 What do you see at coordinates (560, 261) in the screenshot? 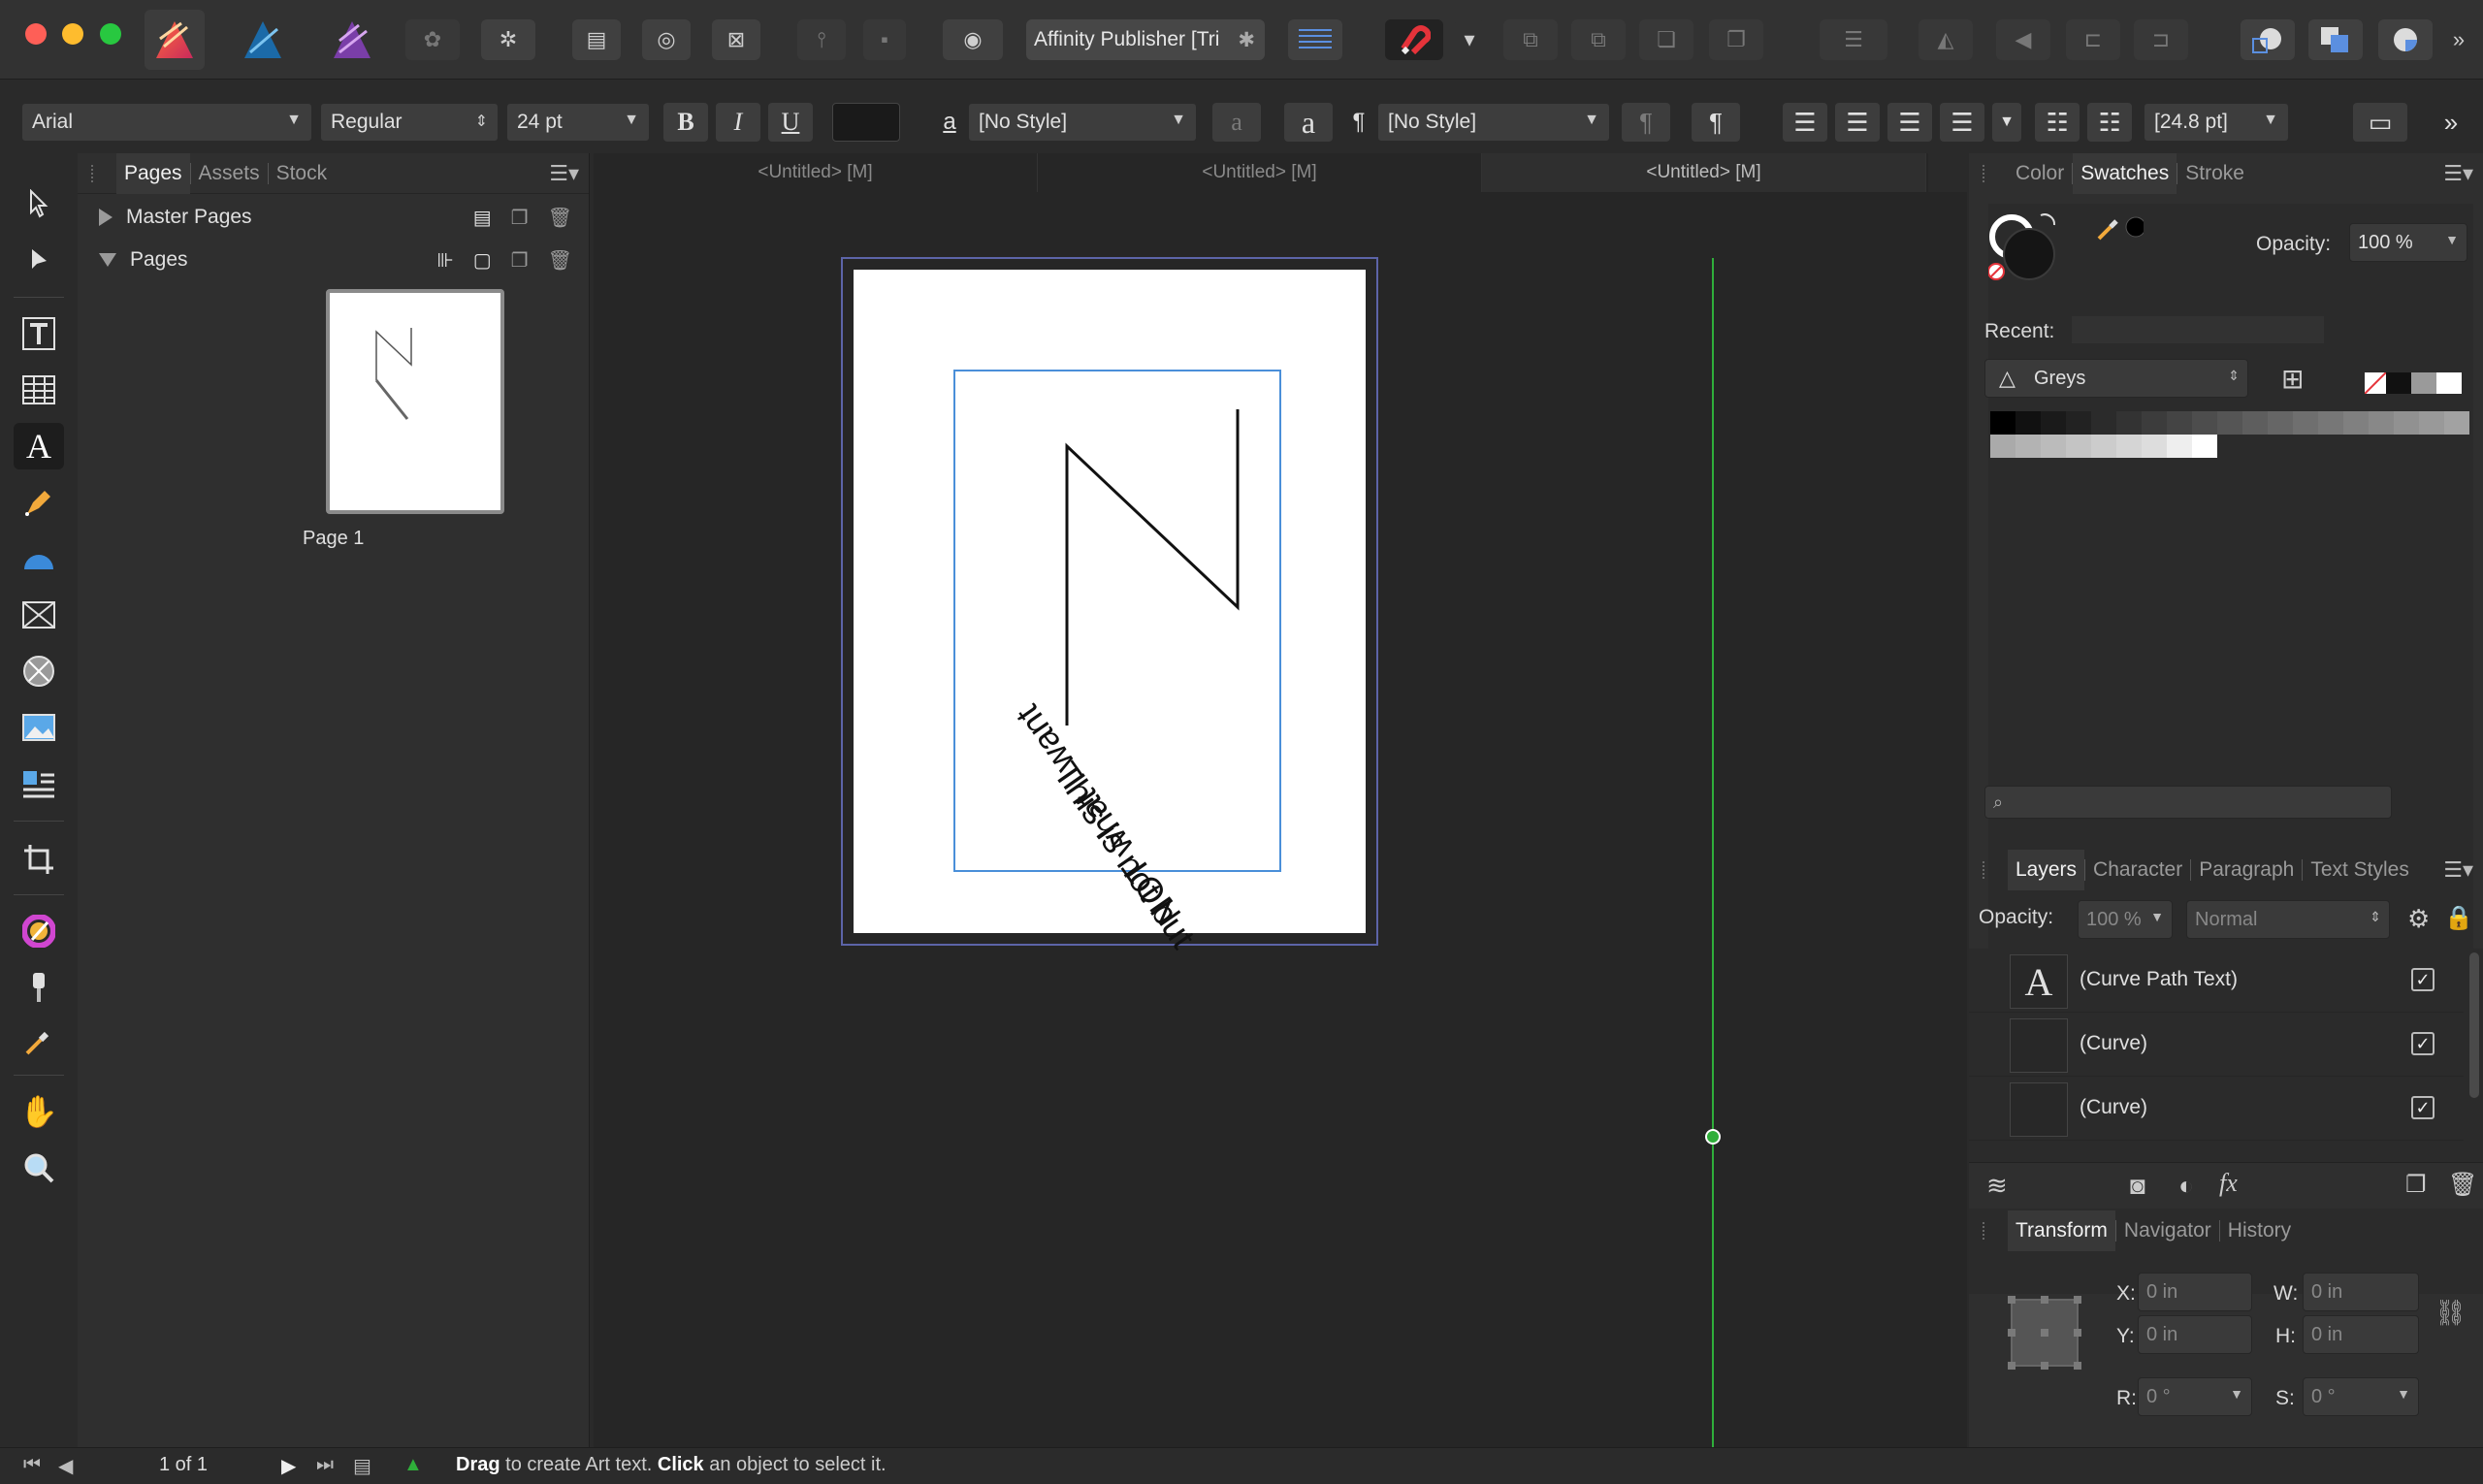
I see `delete-page-icon: 🗑` at bounding box center [560, 261].